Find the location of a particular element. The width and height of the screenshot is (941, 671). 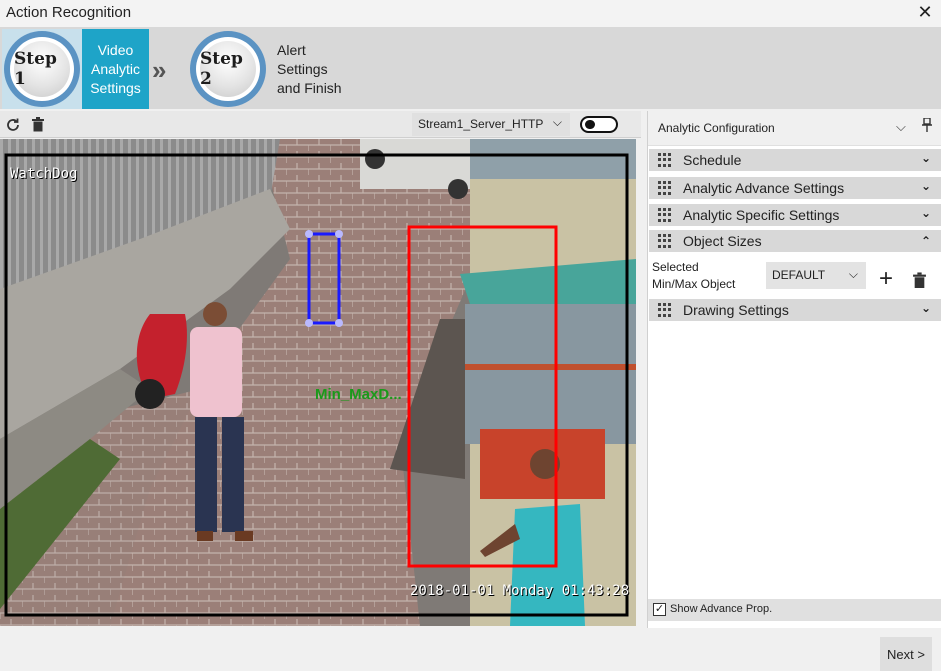

step-2-badge: Step 2 is located at coordinates (228, 69).